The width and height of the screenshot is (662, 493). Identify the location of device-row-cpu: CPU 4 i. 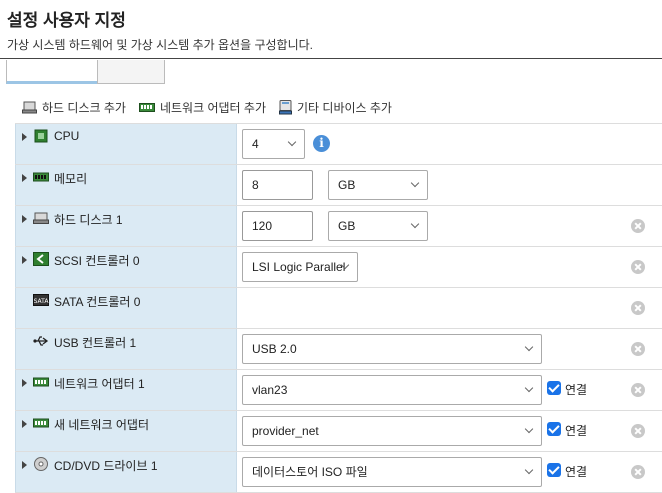
(338, 144).